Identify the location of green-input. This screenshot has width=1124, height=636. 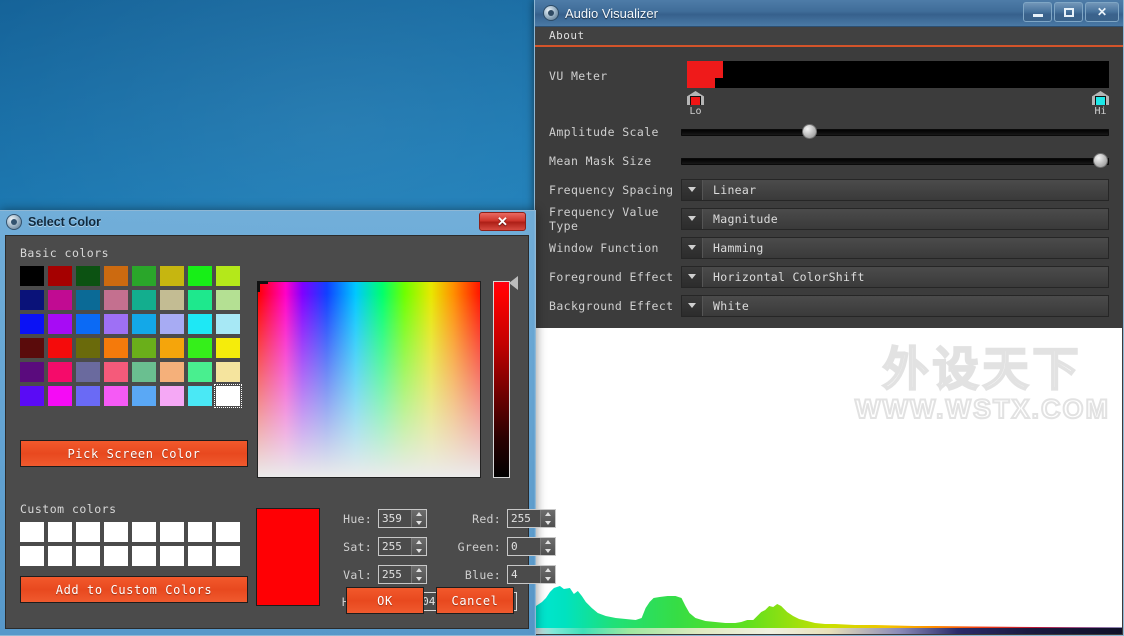
(524, 546).